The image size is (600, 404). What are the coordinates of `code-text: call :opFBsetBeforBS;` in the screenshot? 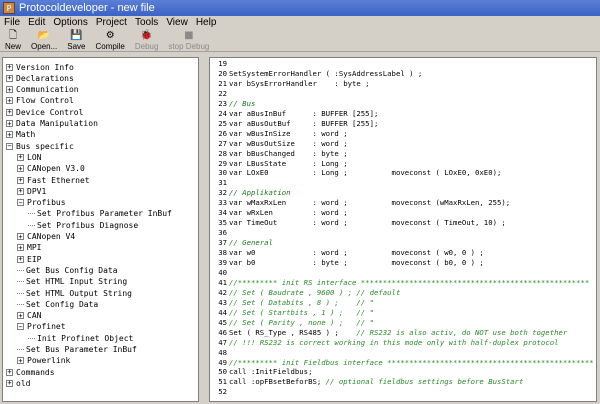 It's located at (277, 382).